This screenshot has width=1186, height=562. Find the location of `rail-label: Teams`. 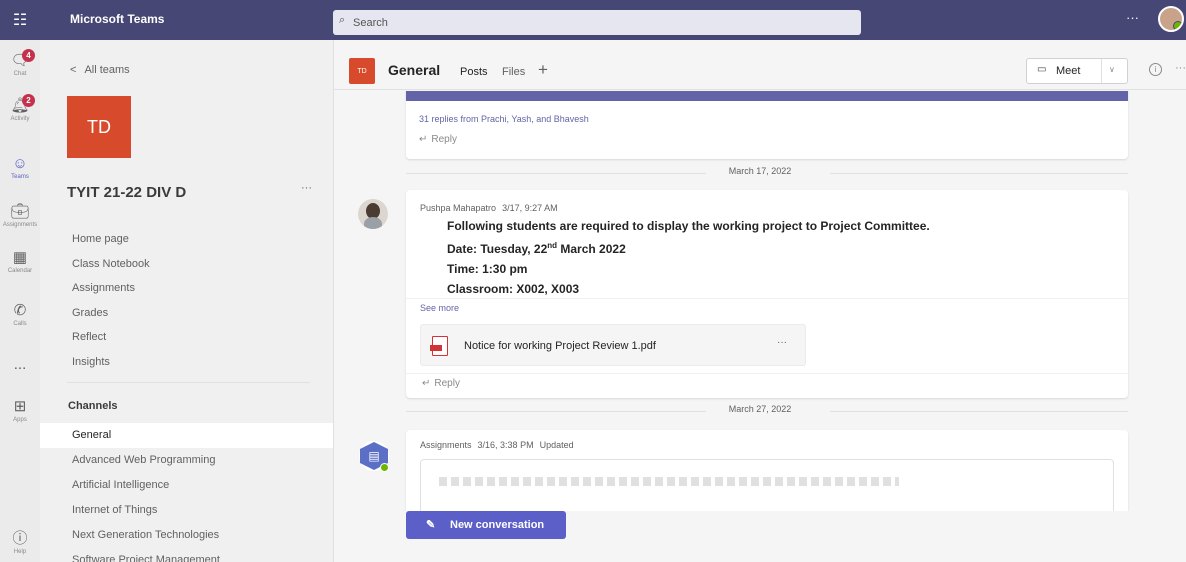

rail-label: Teams is located at coordinates (20, 177).